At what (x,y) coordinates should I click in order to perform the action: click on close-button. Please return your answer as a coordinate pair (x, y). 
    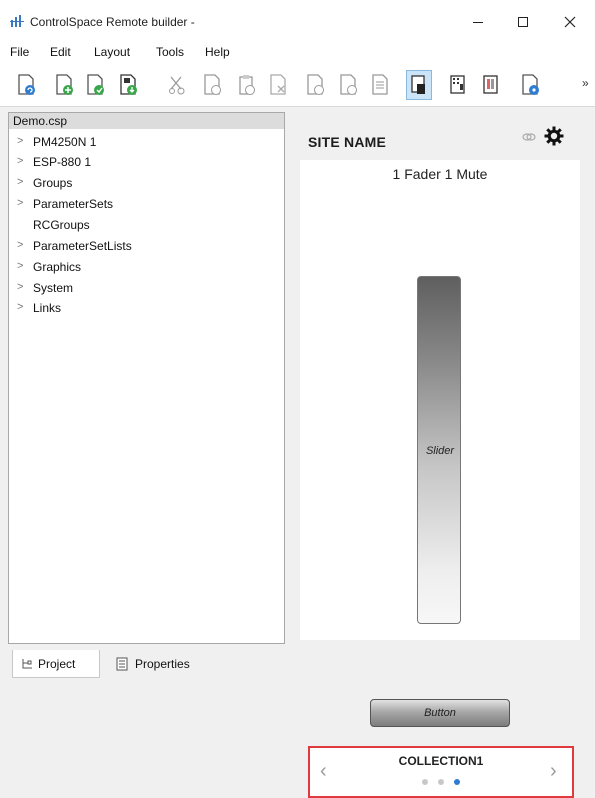
    Looking at the image, I should click on (570, 22).